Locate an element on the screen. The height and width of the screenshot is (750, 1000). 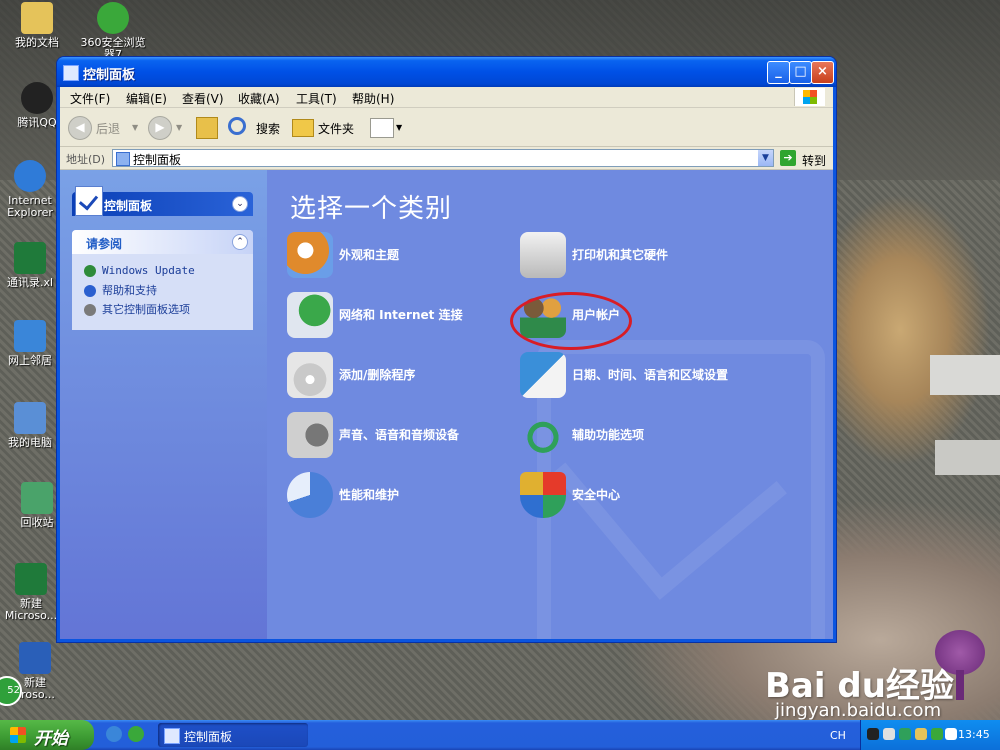
link-help-support: 帮助和支持 is located at coordinates (120, 290).